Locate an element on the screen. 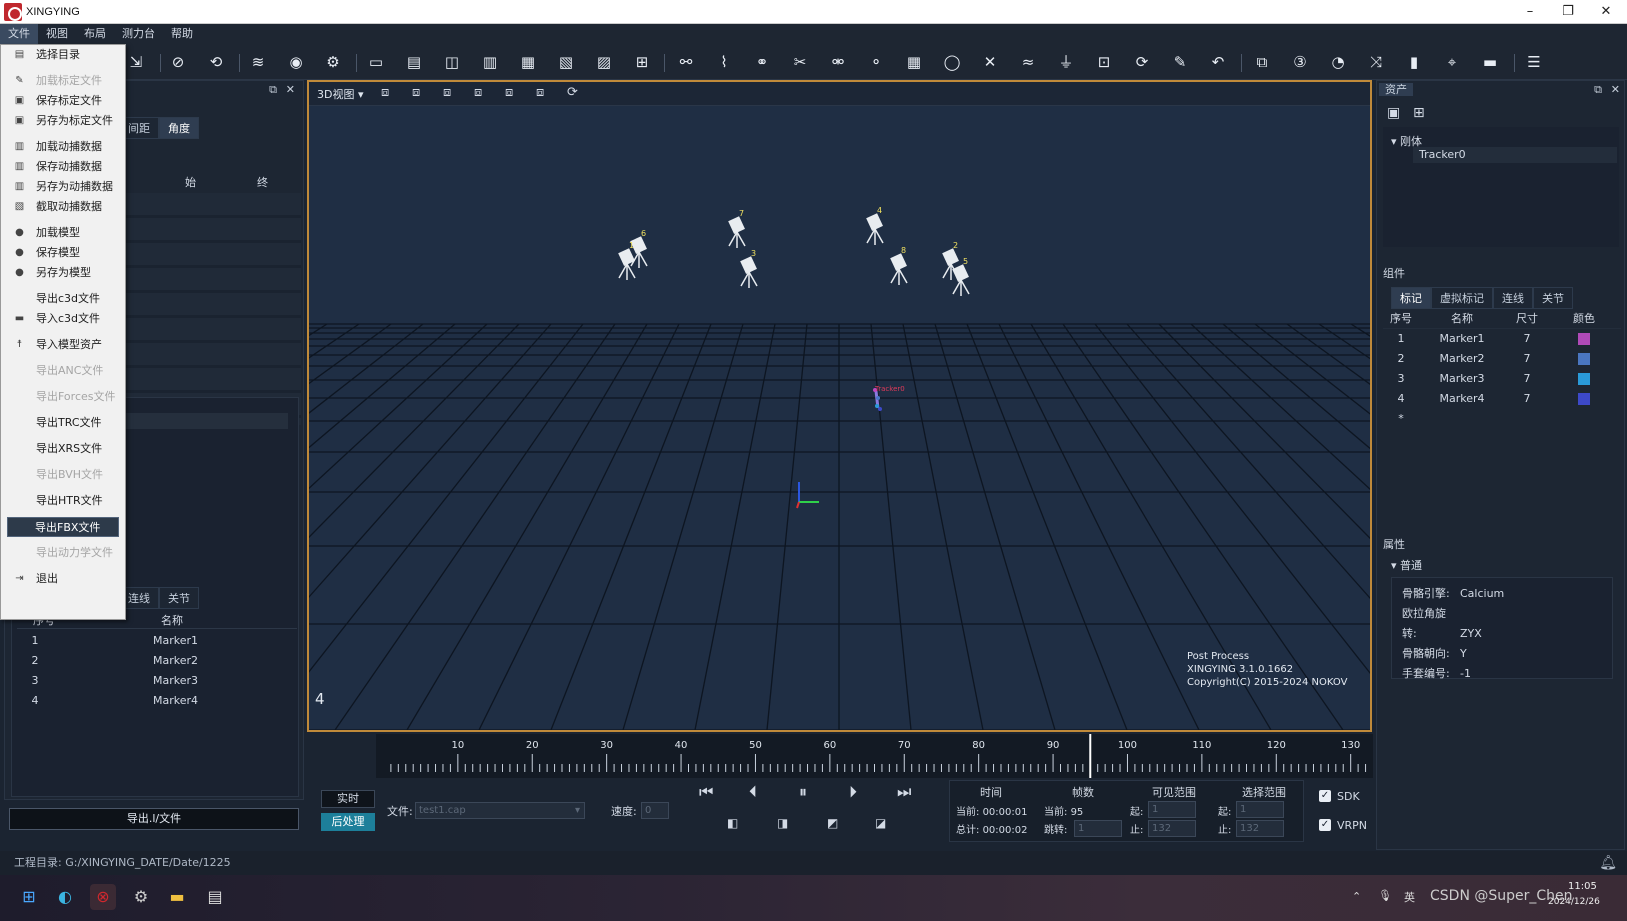 The height and width of the screenshot is (921, 1627). smooth-icon: ≈ is located at coordinates (1028, 62).